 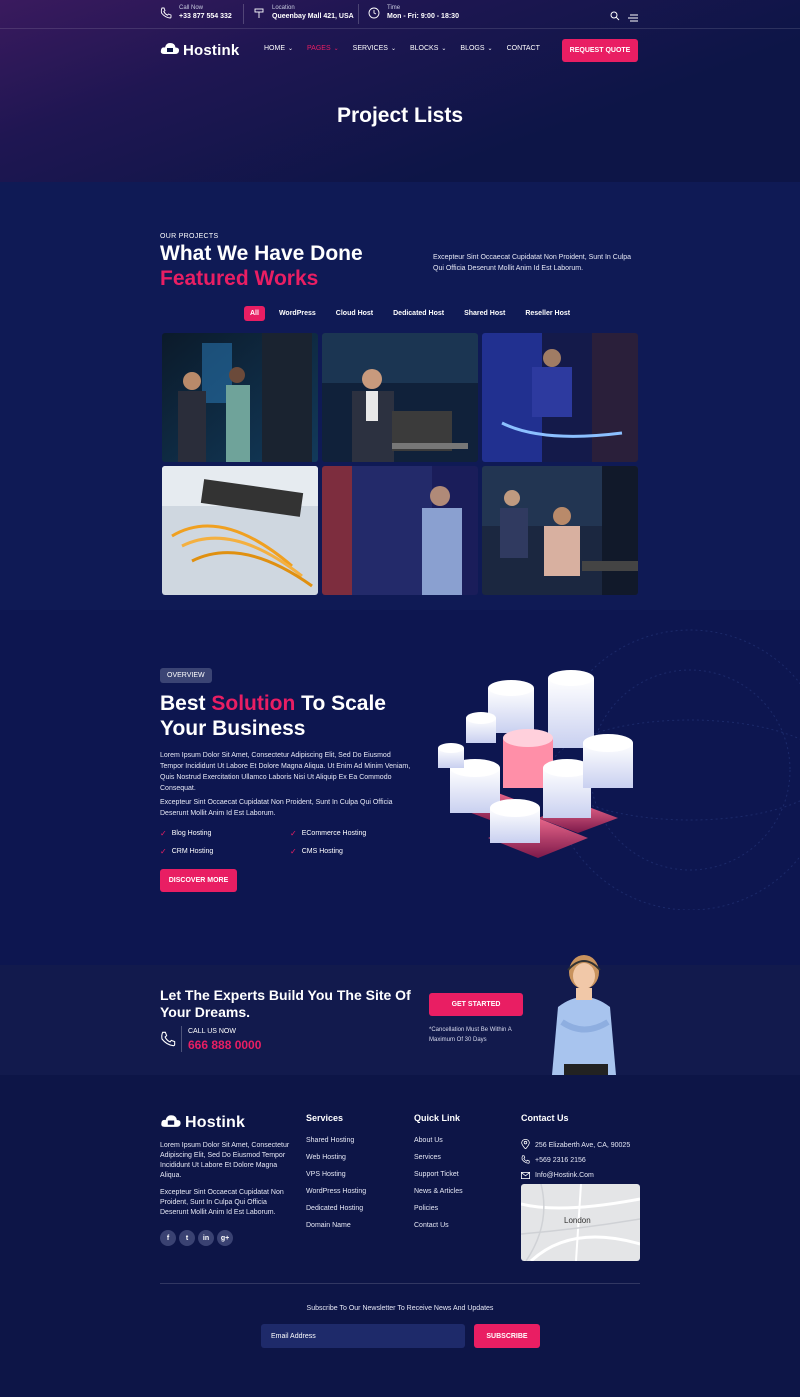 What do you see at coordinates (535, 764) in the screenshot?
I see `server-stack-illustration` at bounding box center [535, 764].